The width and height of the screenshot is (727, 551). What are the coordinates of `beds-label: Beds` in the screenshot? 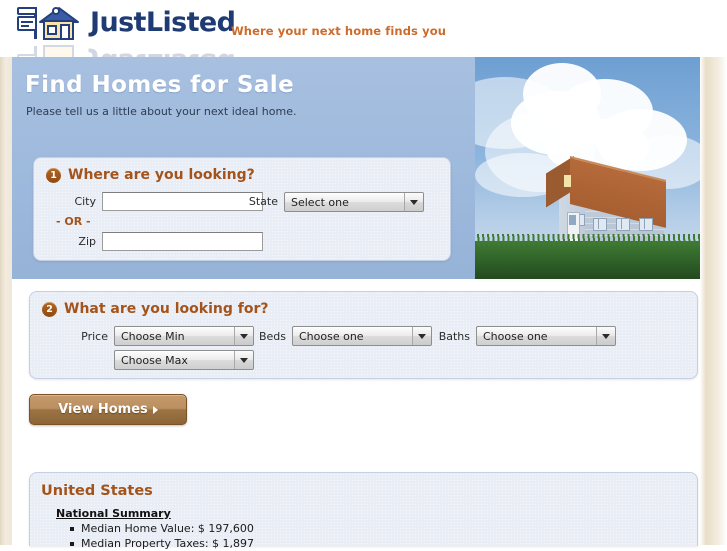 It's located at (272, 336).